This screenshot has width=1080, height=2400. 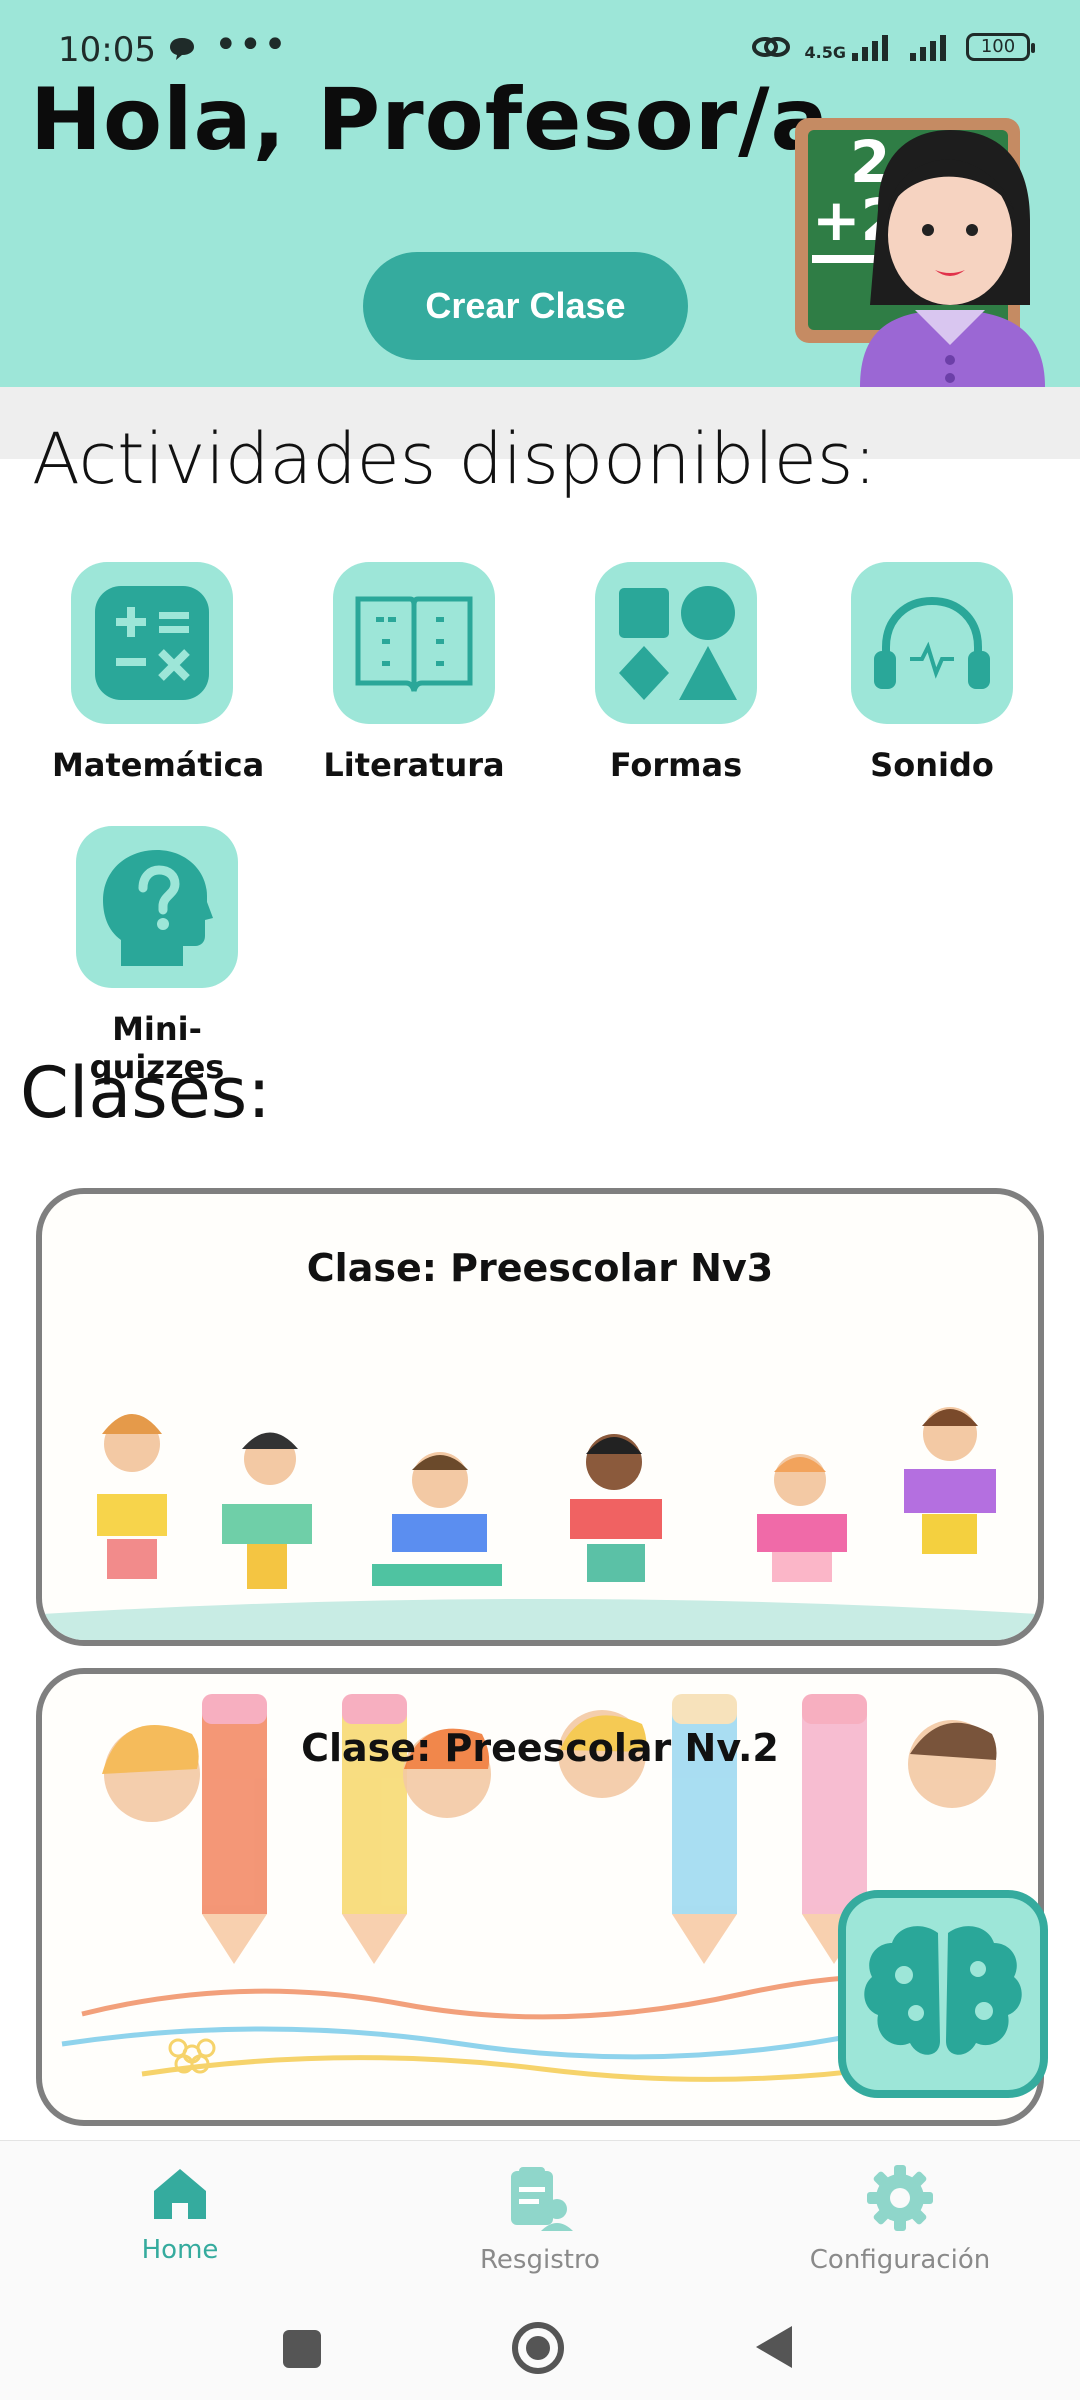 I want to click on headphones-icon, so click(x=932, y=642).